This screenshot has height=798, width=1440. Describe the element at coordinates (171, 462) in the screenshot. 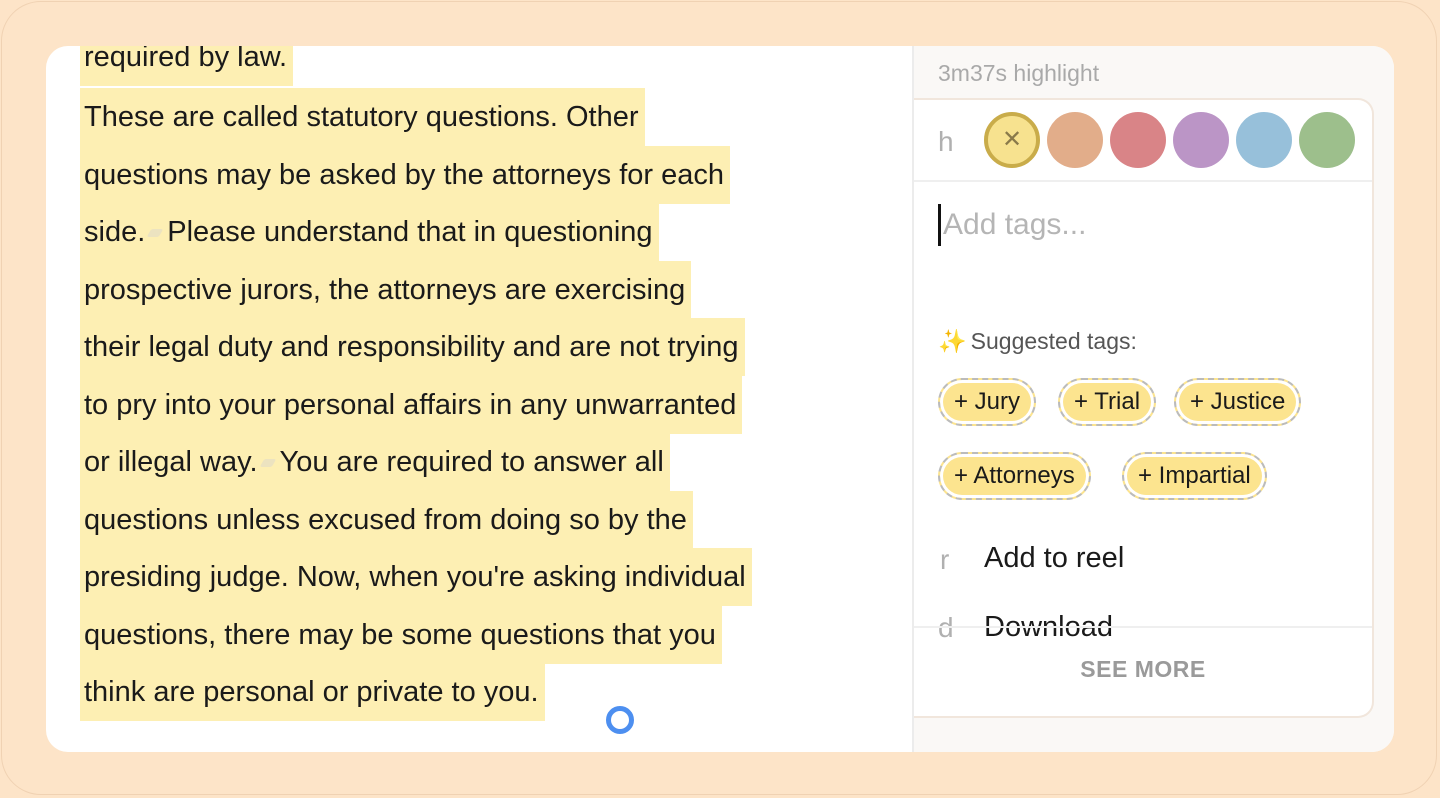

I see `transcript-text: or illegal way.` at that location.